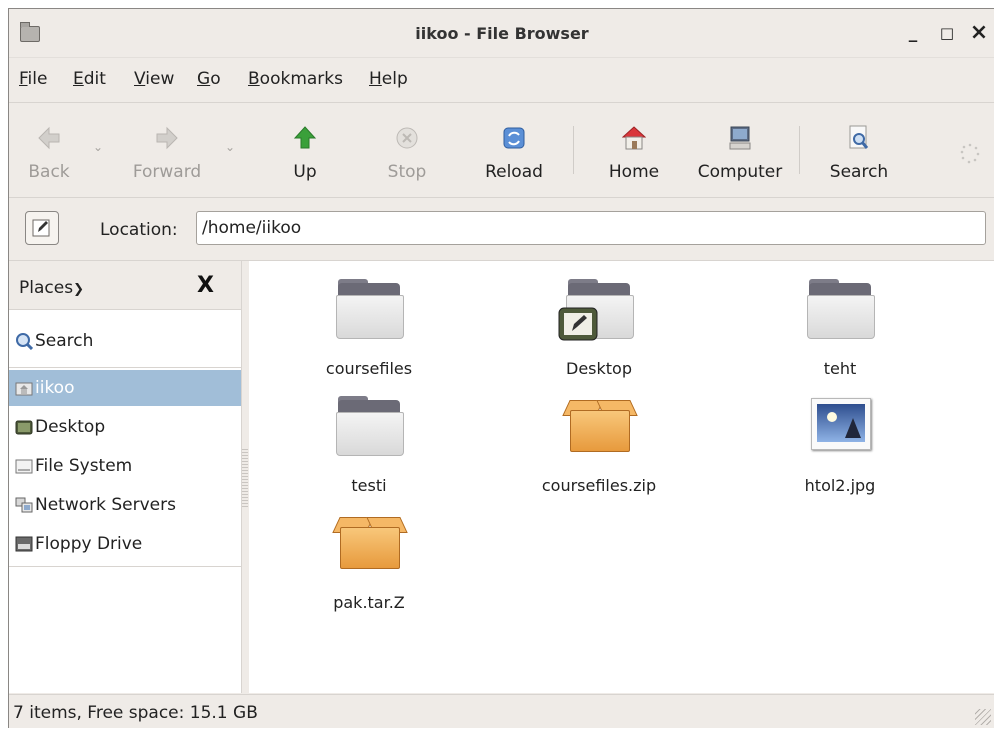 This screenshot has height=729, width=994. I want to click on chevron-down-icon: ❯, so click(78, 289).